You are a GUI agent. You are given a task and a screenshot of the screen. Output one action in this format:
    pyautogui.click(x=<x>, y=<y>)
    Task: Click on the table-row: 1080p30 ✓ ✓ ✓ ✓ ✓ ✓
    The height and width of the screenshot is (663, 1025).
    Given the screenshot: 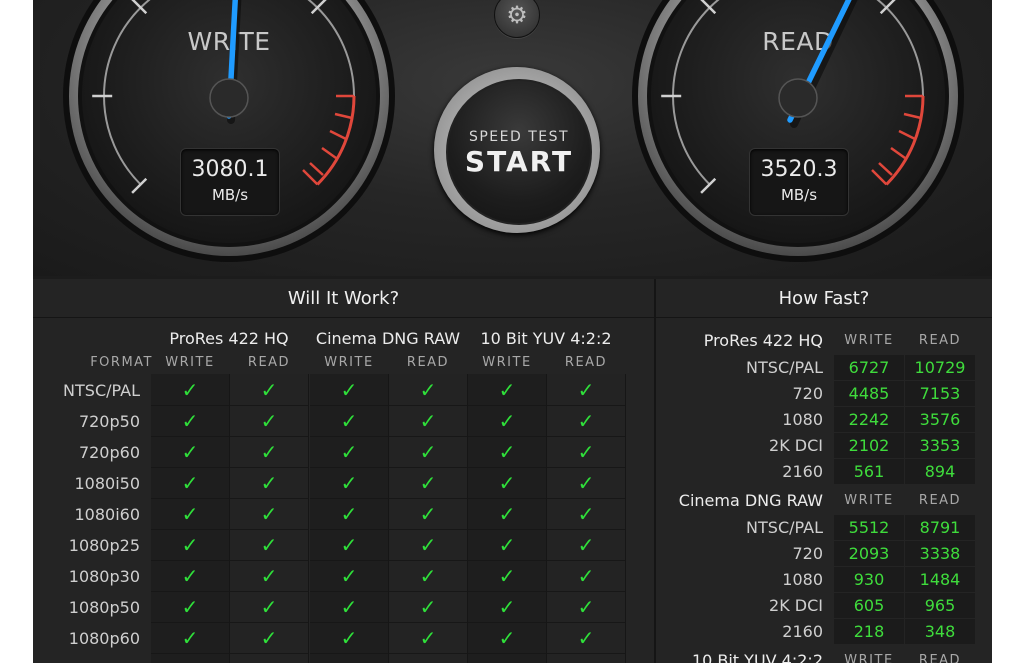 What is the action you would take?
    pyautogui.click(x=343, y=576)
    